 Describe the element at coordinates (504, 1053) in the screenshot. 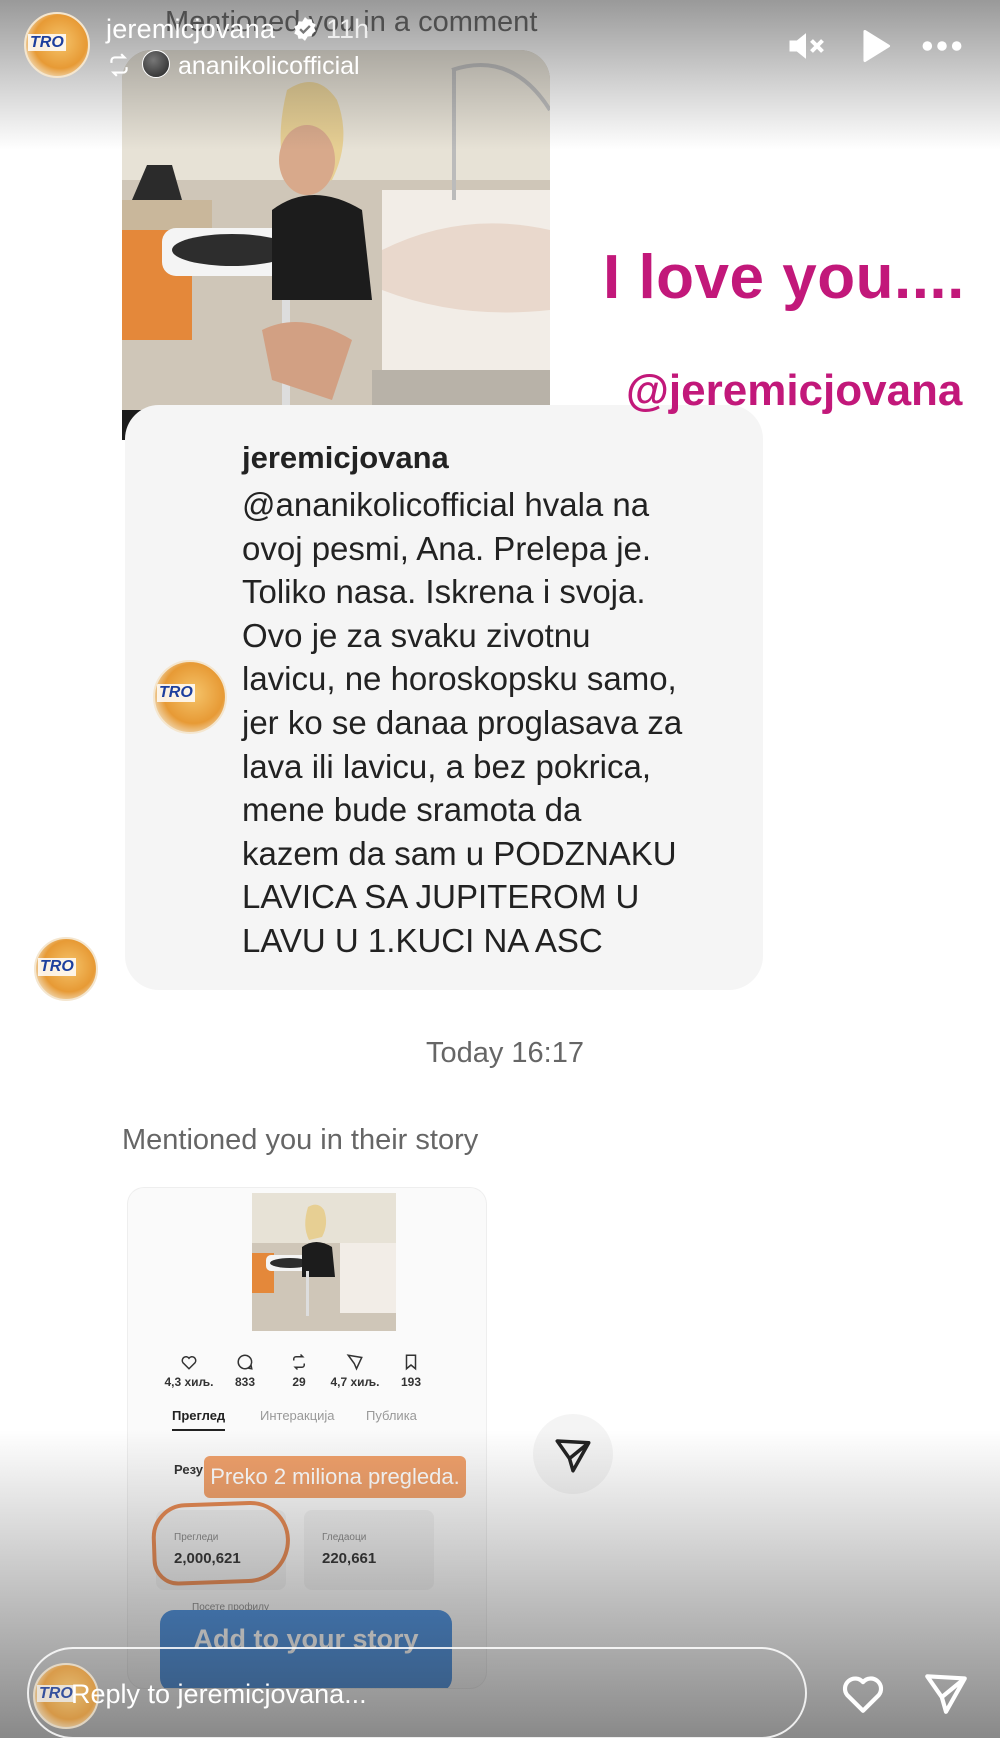

I see `message-timestamp: Today 16:17` at that location.